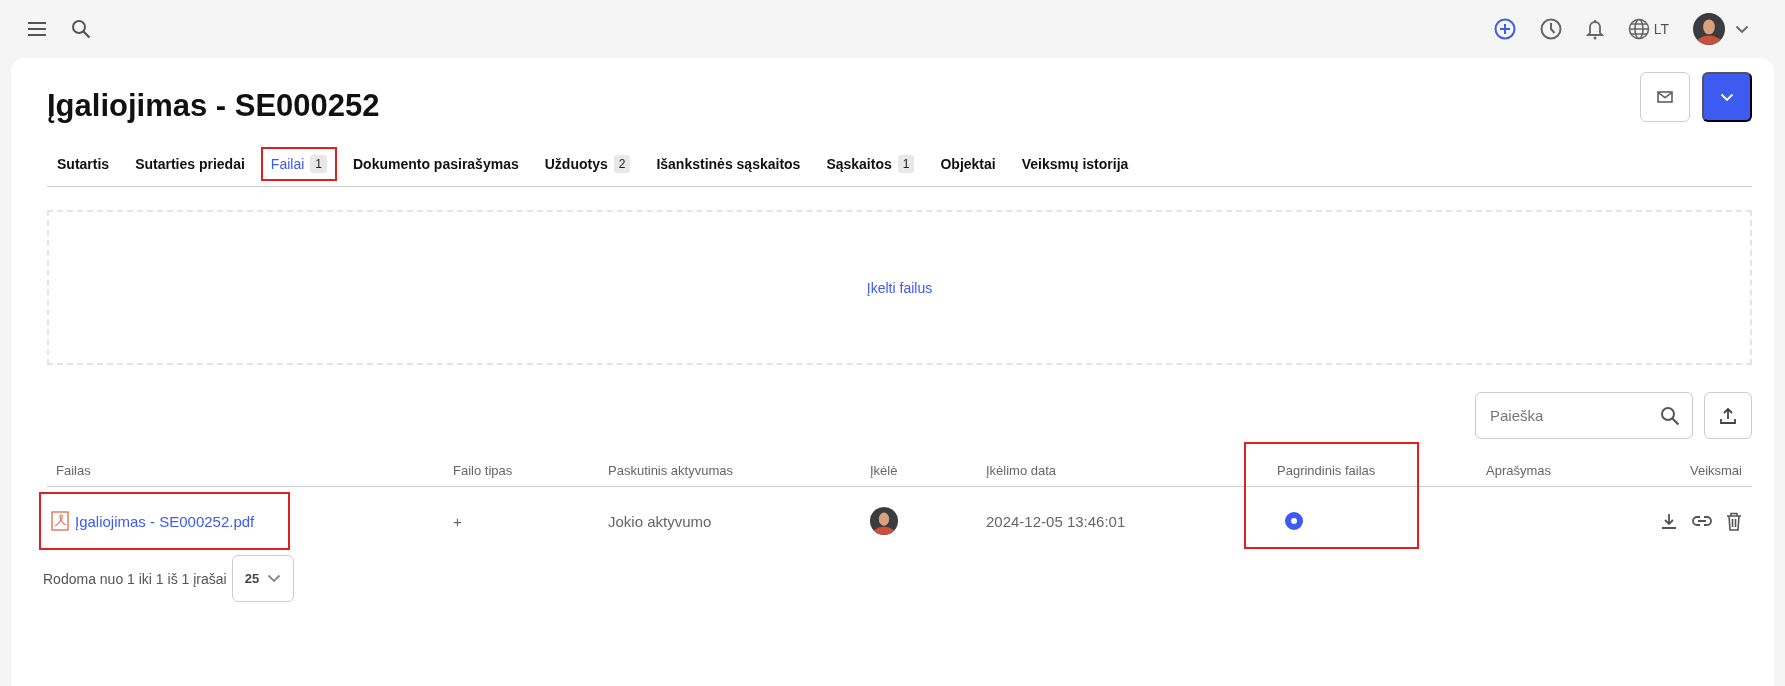  What do you see at coordinates (1550, 29) in the screenshot?
I see `clock-icon` at bounding box center [1550, 29].